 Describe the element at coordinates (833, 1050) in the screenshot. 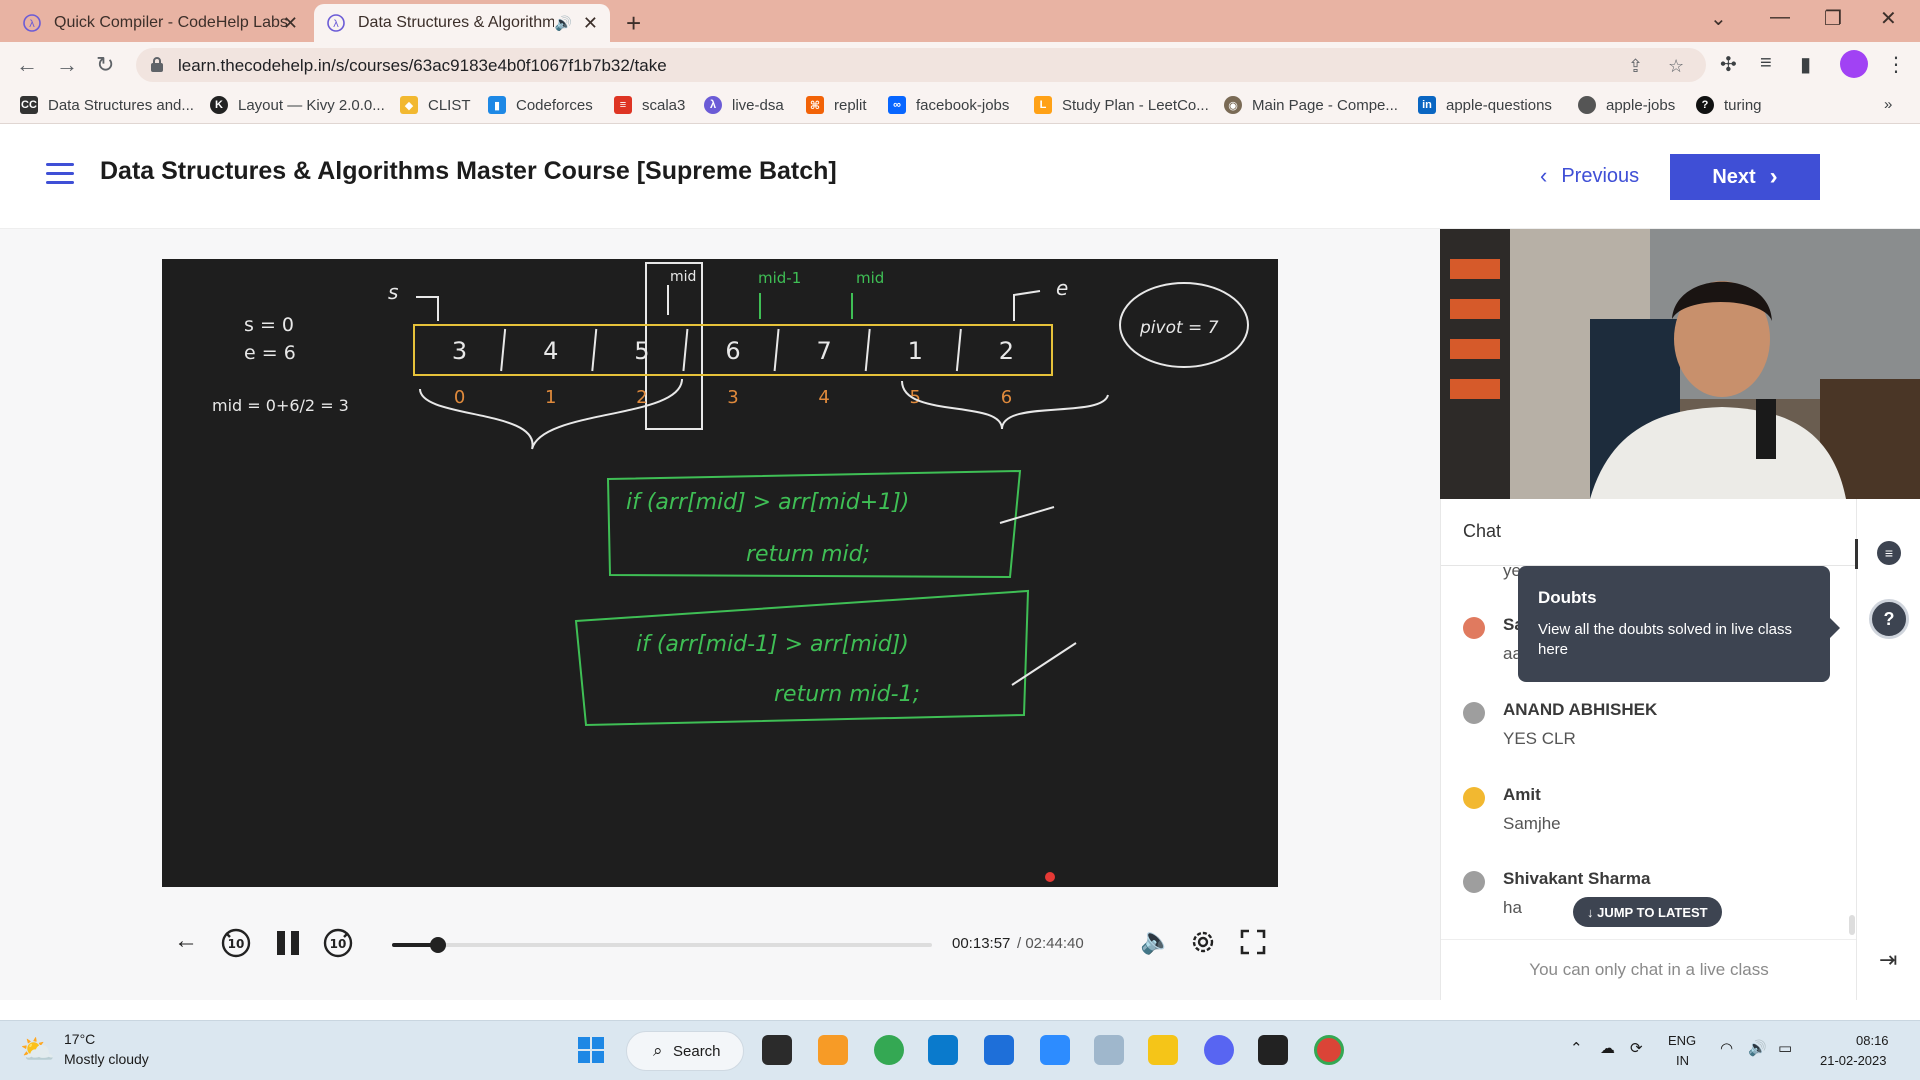

I see `sublime-icon` at that location.